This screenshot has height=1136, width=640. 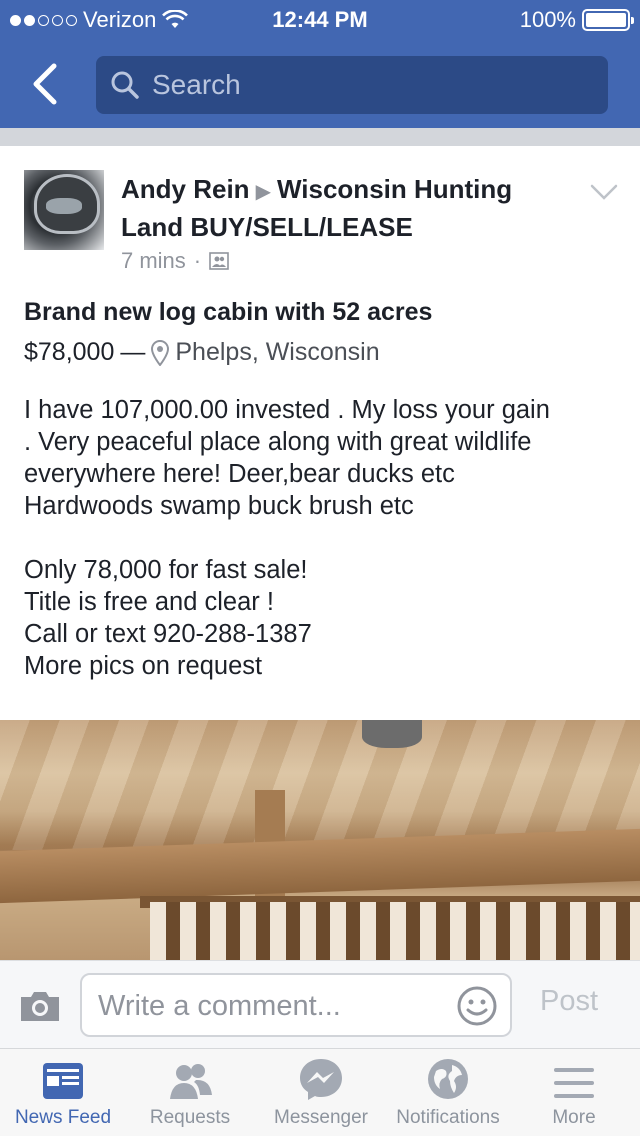 I want to click on battery-icon, so click(x=608, y=20).